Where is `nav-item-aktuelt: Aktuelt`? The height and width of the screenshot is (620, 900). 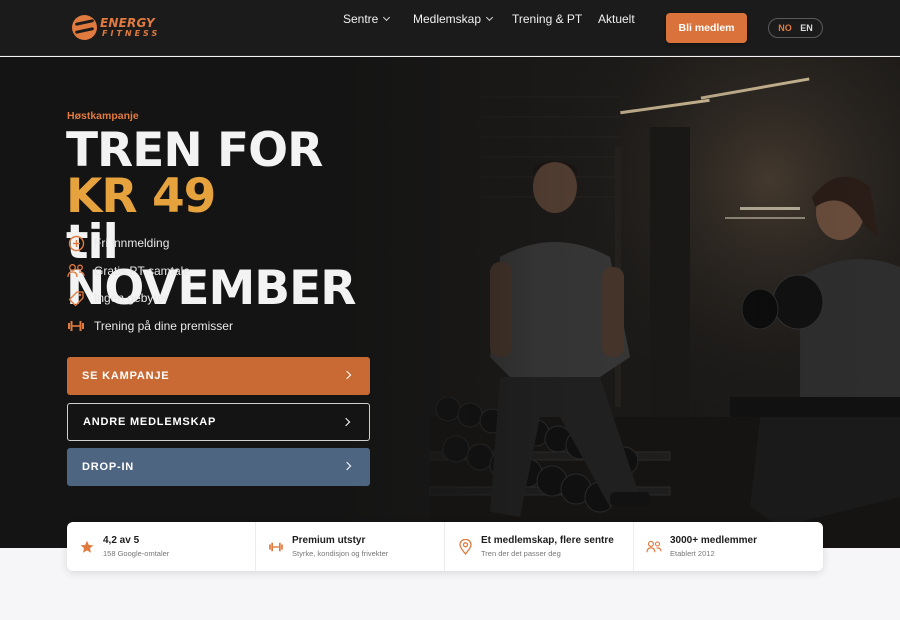 nav-item-aktuelt: Aktuelt is located at coordinates (616, 19).